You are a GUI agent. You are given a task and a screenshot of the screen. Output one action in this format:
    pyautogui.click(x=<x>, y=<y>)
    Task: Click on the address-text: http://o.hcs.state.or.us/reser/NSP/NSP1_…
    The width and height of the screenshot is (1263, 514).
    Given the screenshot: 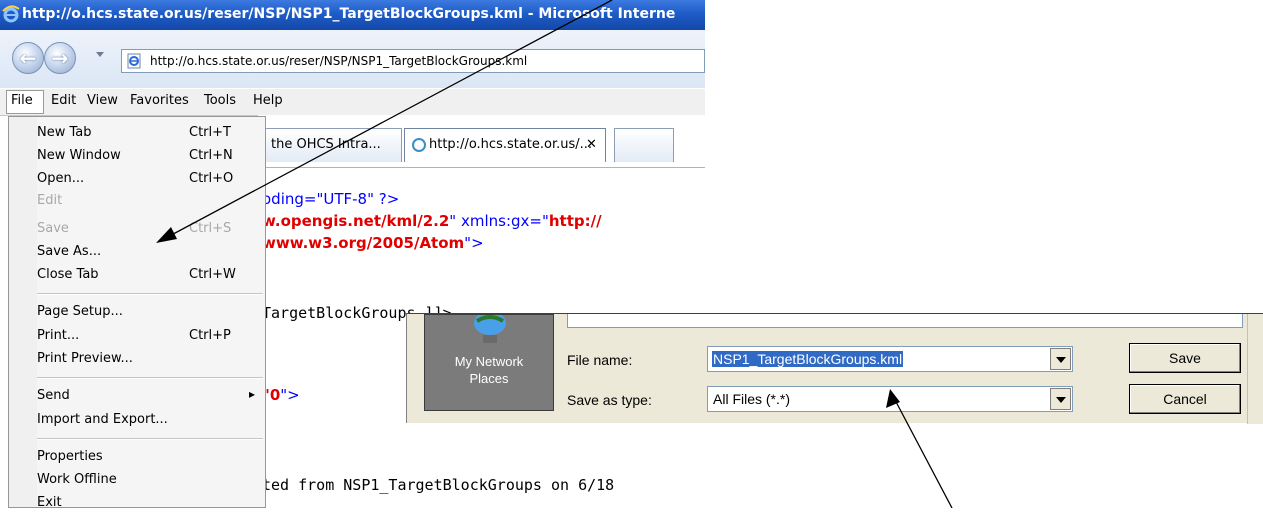 What is the action you would take?
    pyautogui.click(x=339, y=61)
    